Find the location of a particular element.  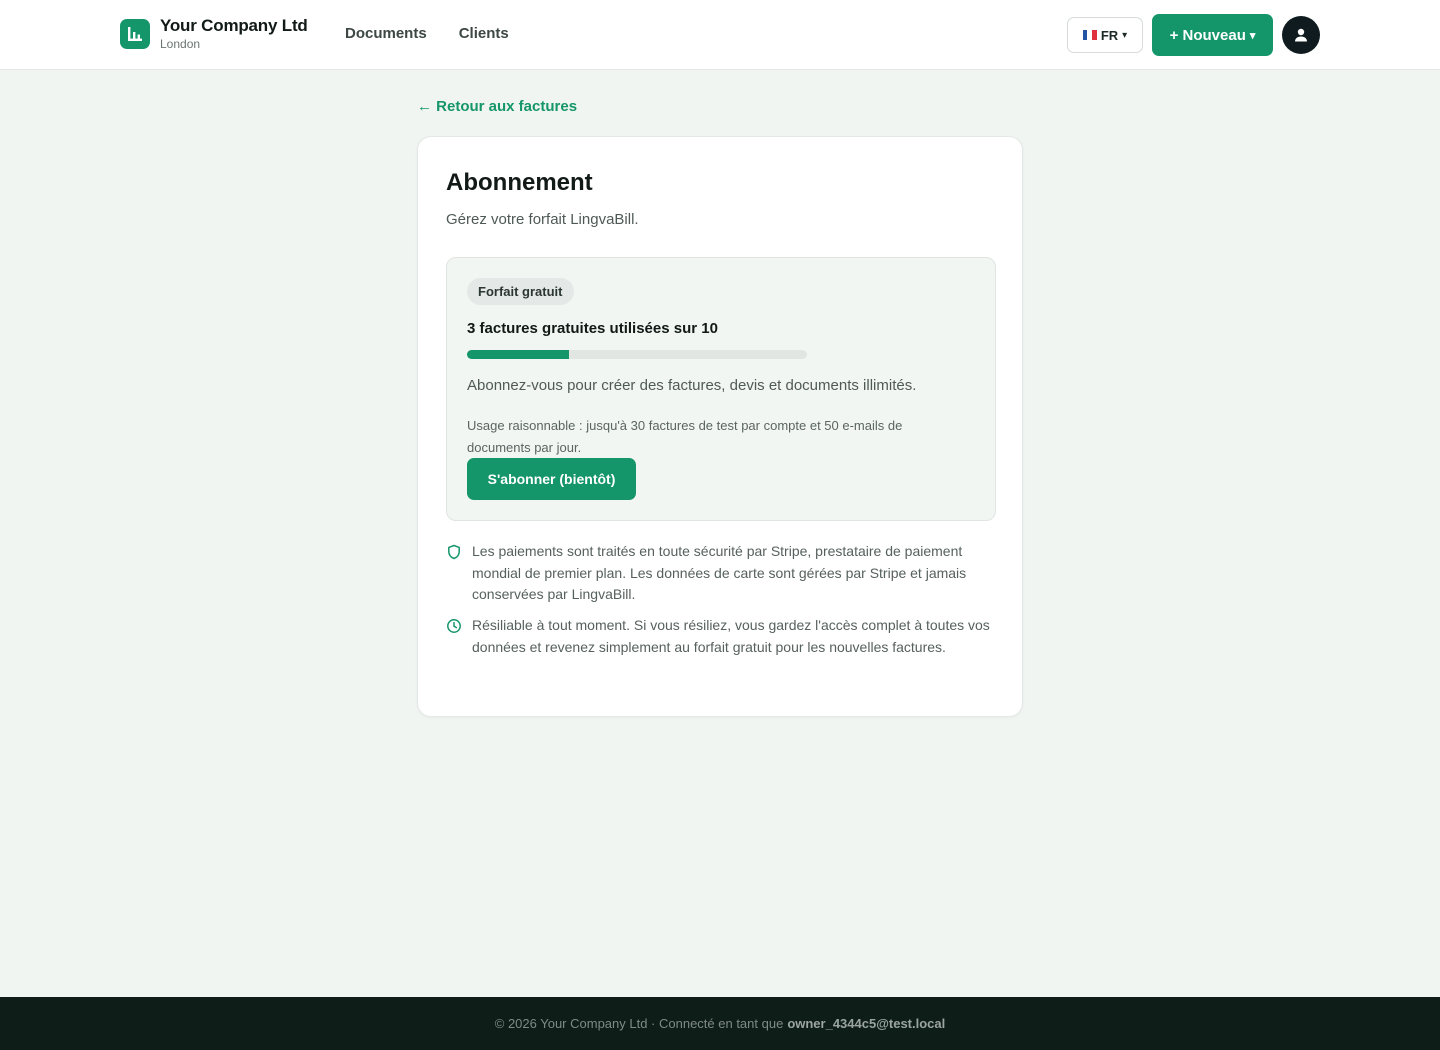

usage-text: 3 factures gratuites utilisées sur 10 is located at coordinates (592, 328).